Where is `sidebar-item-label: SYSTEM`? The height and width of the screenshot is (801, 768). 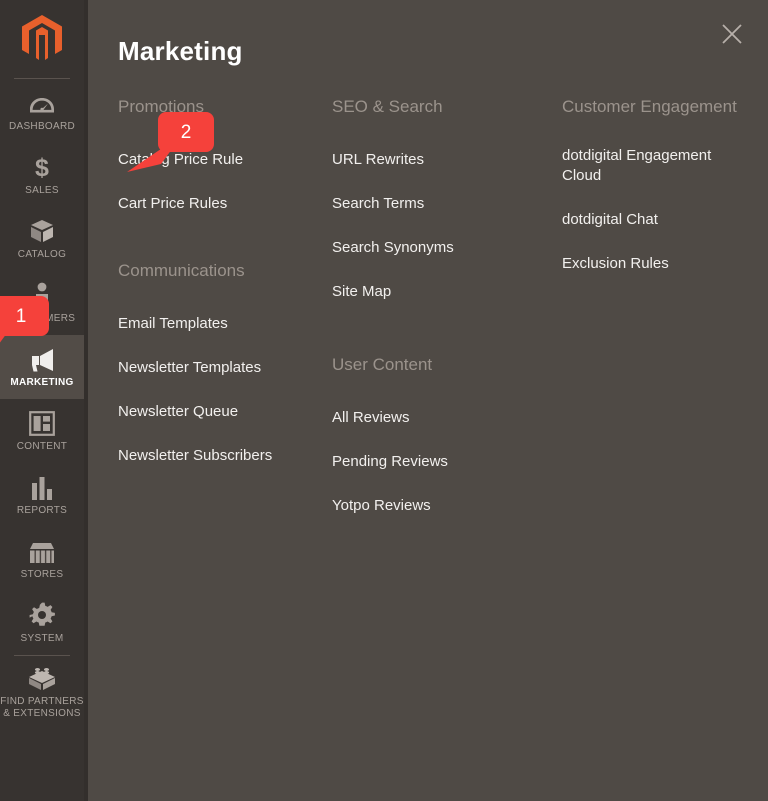
sidebar-item-label: SYSTEM is located at coordinates (42, 638).